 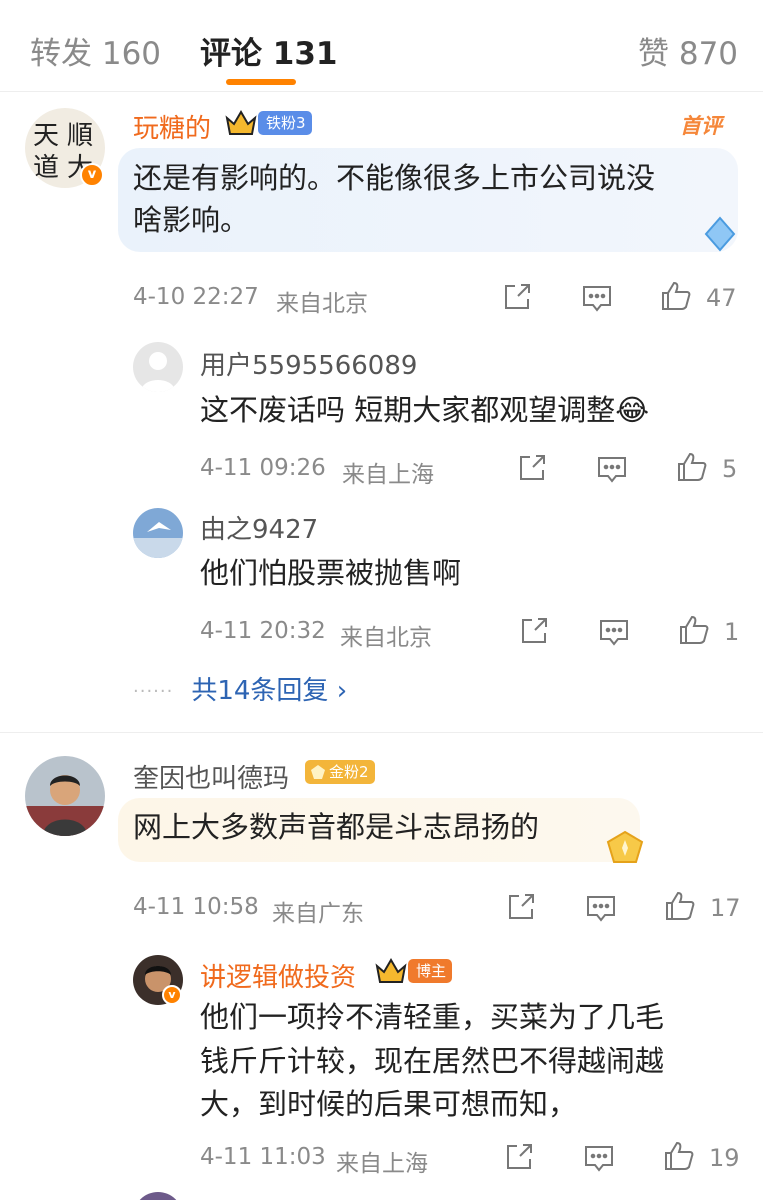 I want to click on tab-likes: 赞 870, so click(x=688, y=50).